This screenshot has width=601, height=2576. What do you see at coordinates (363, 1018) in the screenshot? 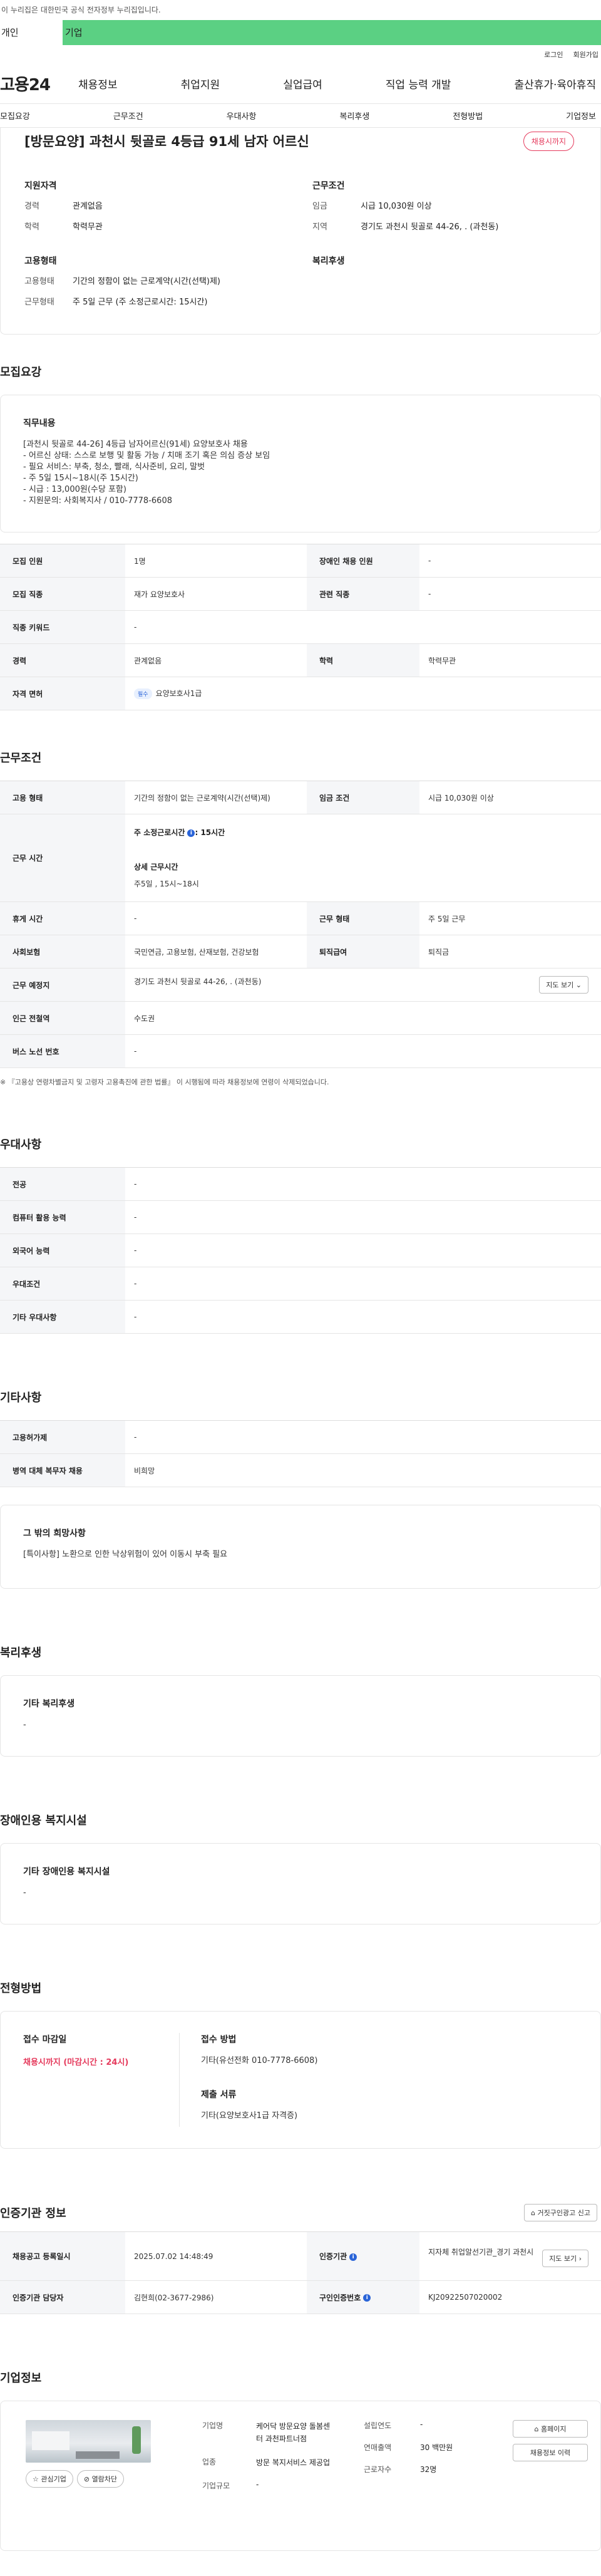
I see `subway-value: 수도권` at bounding box center [363, 1018].